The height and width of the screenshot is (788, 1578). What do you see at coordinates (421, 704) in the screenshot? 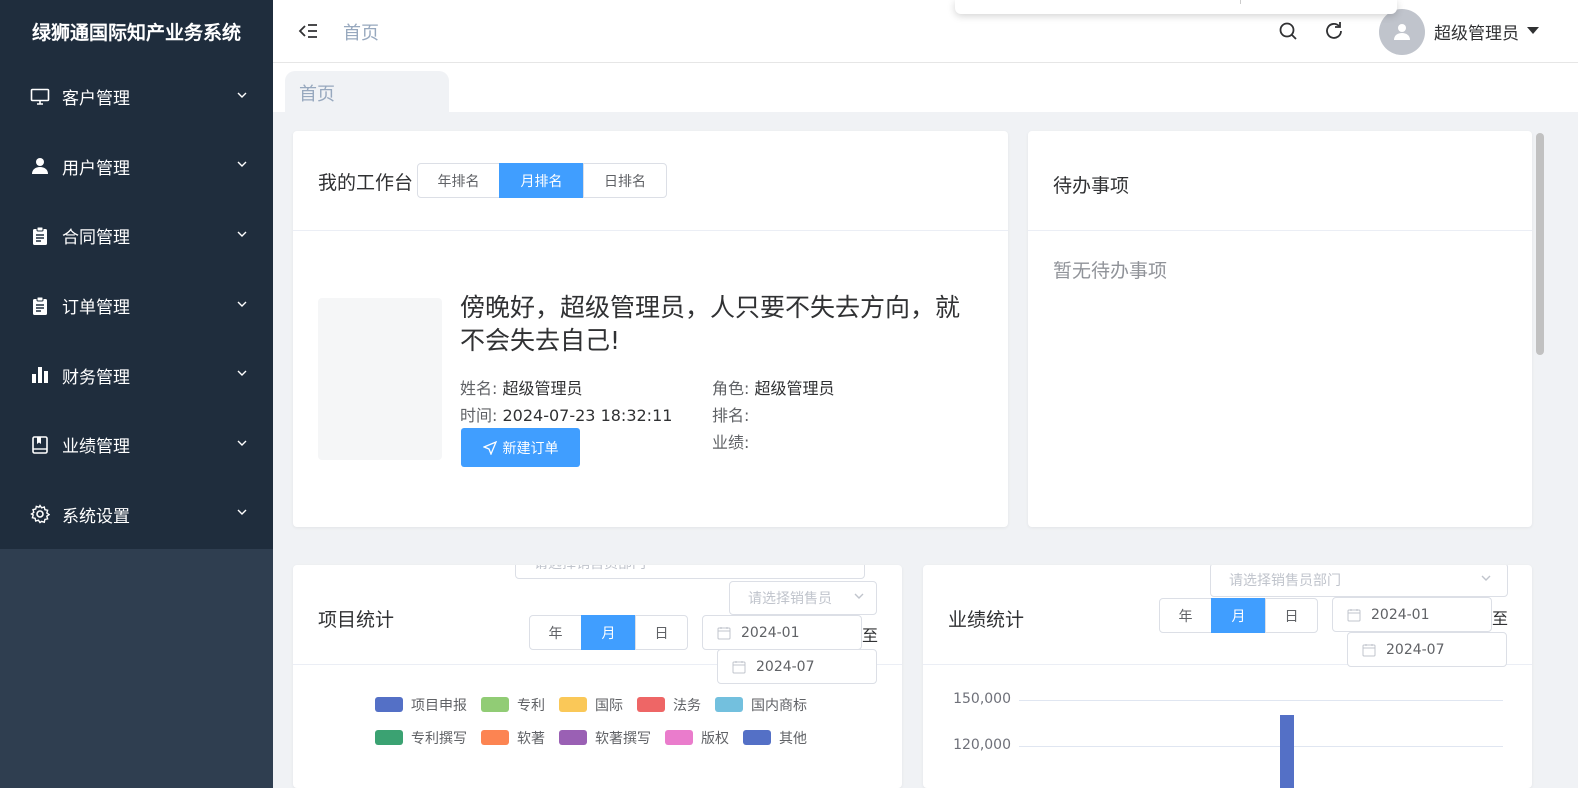
I see `legend-item: 项目申报` at bounding box center [421, 704].